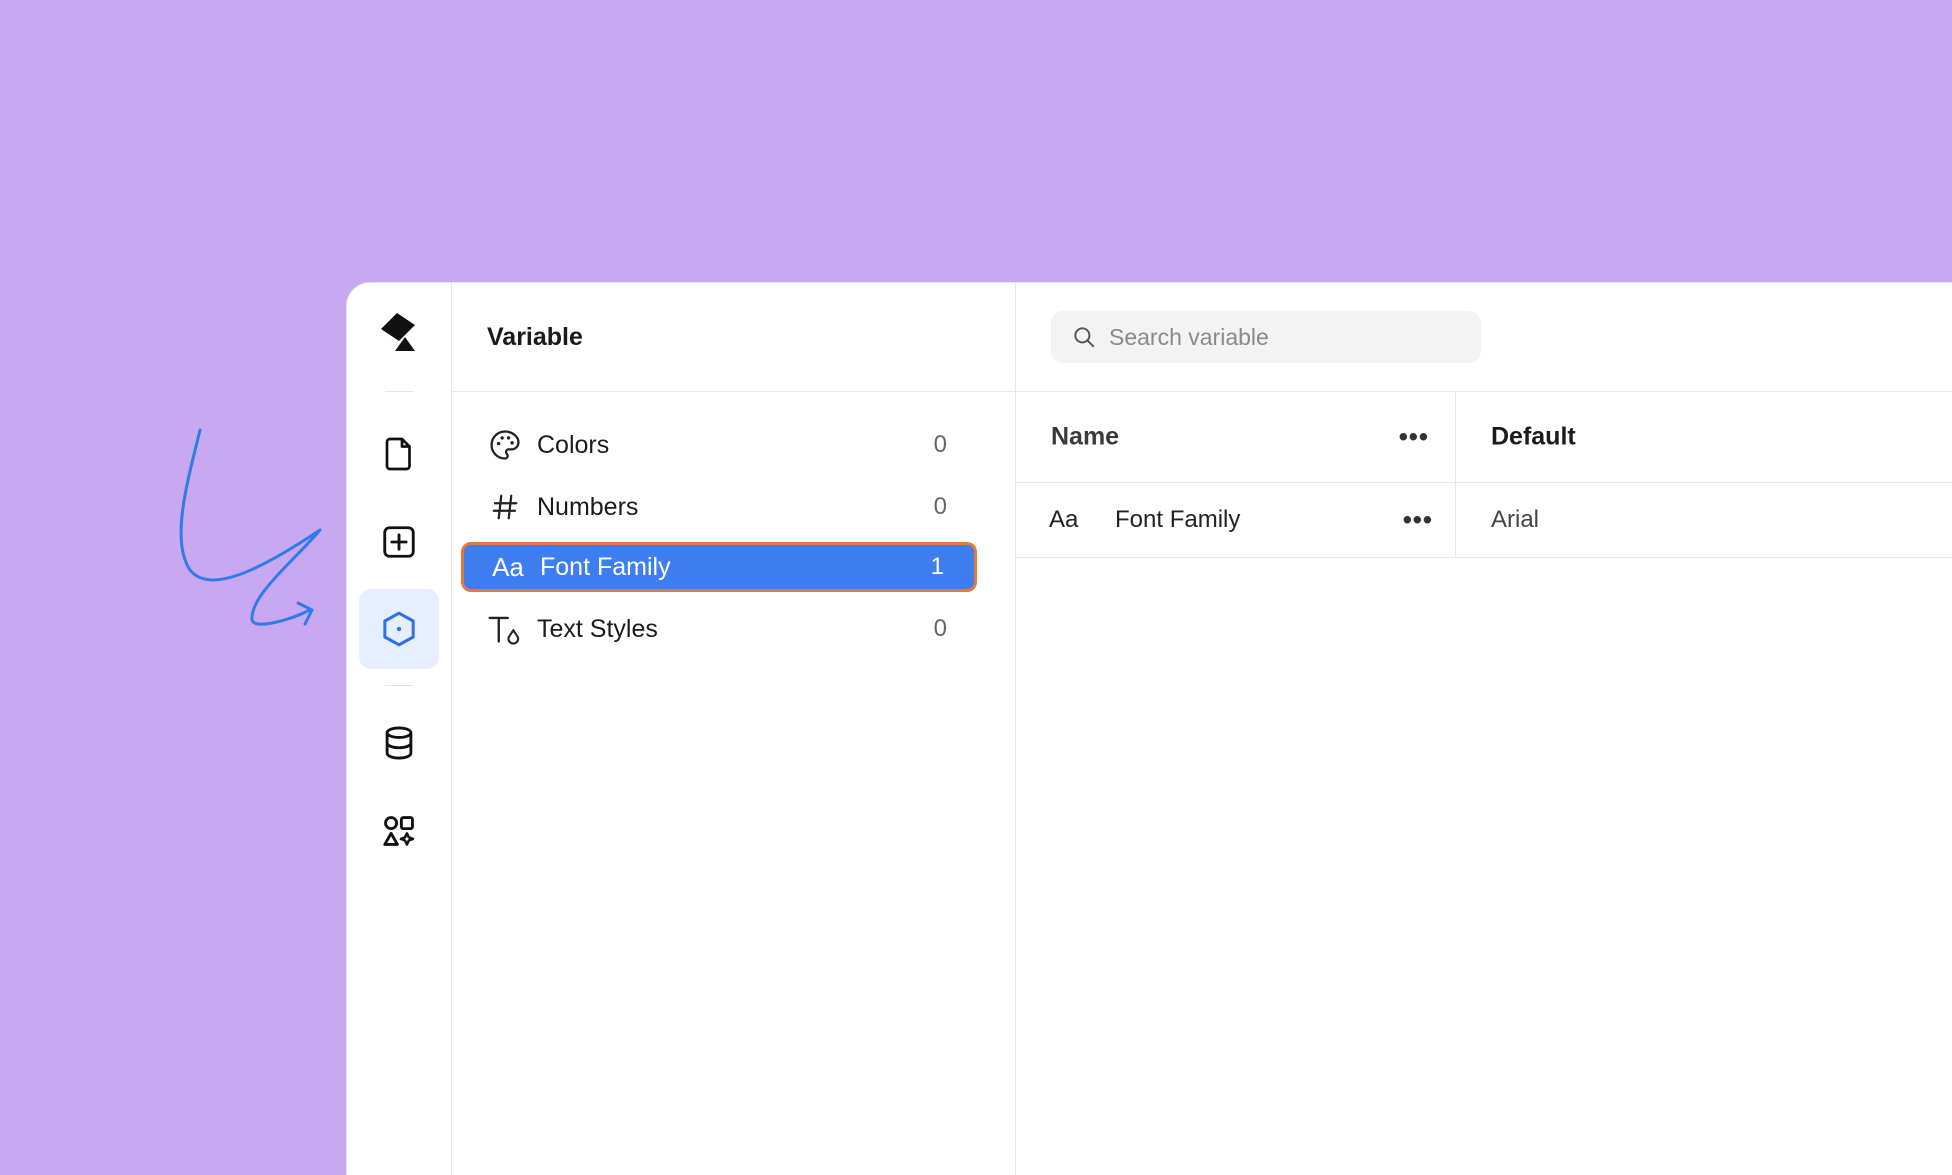  I want to click on variable-type-label: Font Family, so click(605, 566).